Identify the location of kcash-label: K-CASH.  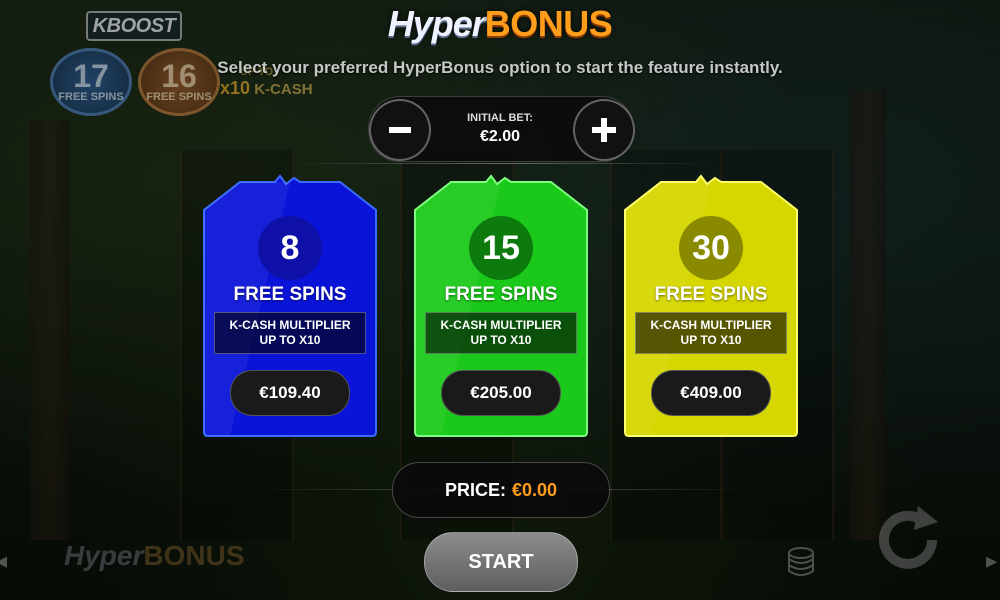
(283, 89).